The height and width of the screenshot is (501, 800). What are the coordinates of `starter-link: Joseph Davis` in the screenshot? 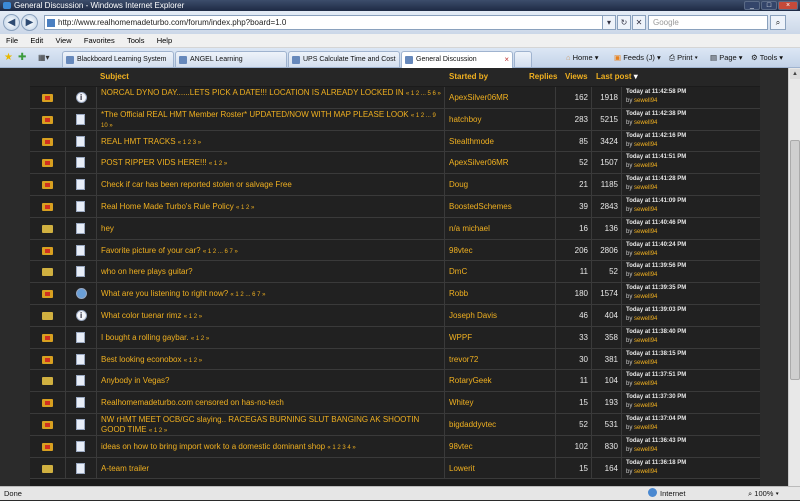 It's located at (473, 315).